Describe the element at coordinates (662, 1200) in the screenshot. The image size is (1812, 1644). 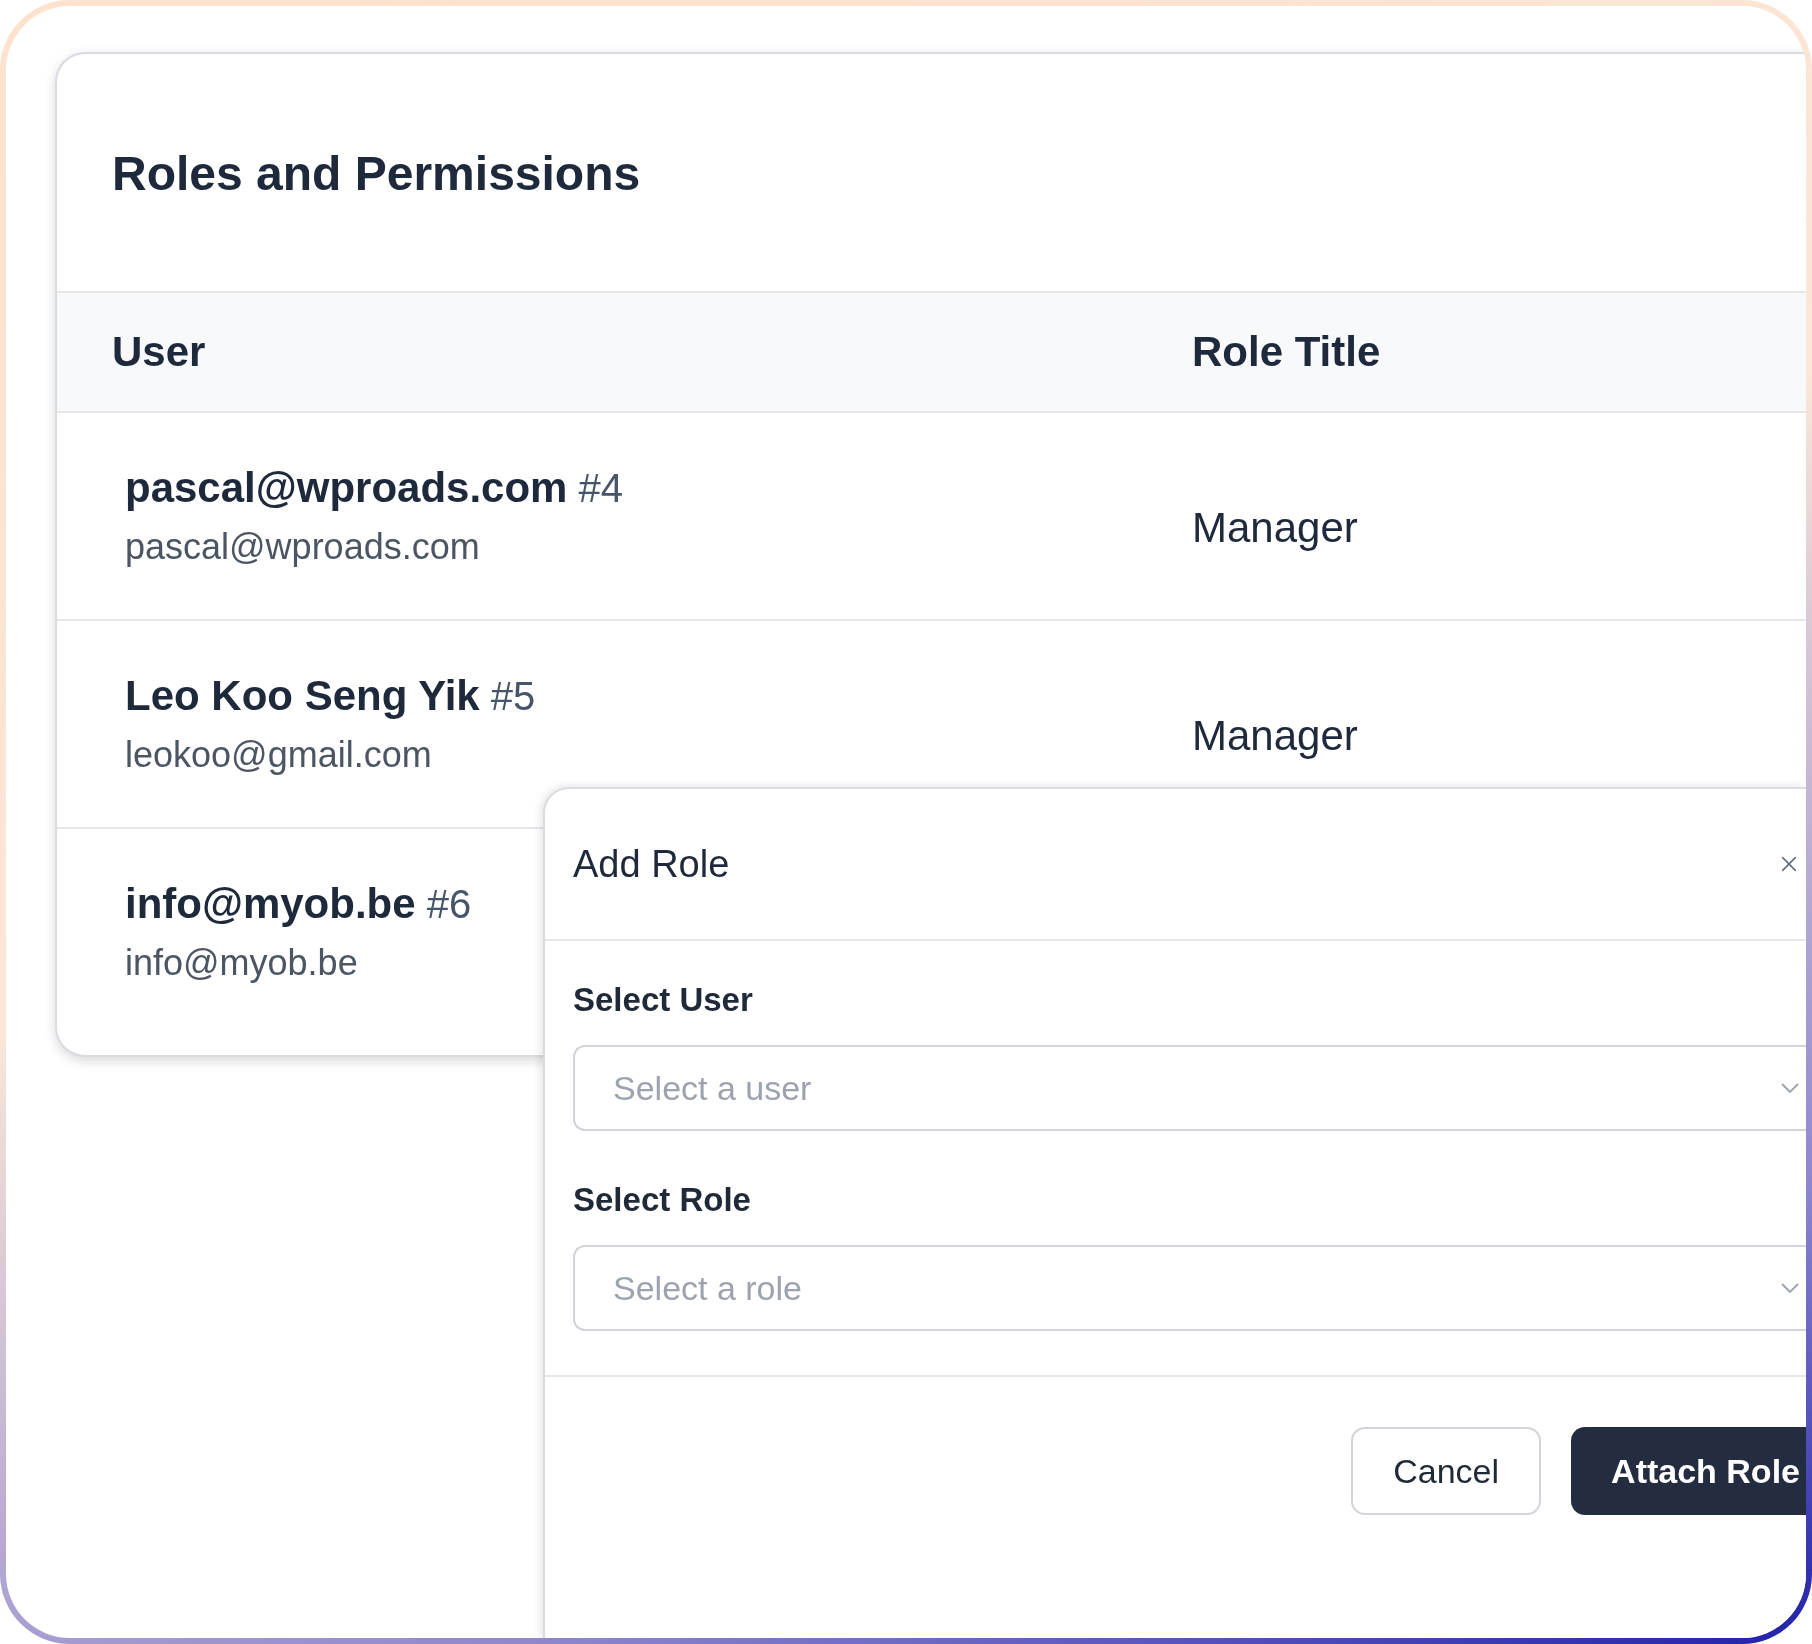
I see `field-label: Select Role` at that location.